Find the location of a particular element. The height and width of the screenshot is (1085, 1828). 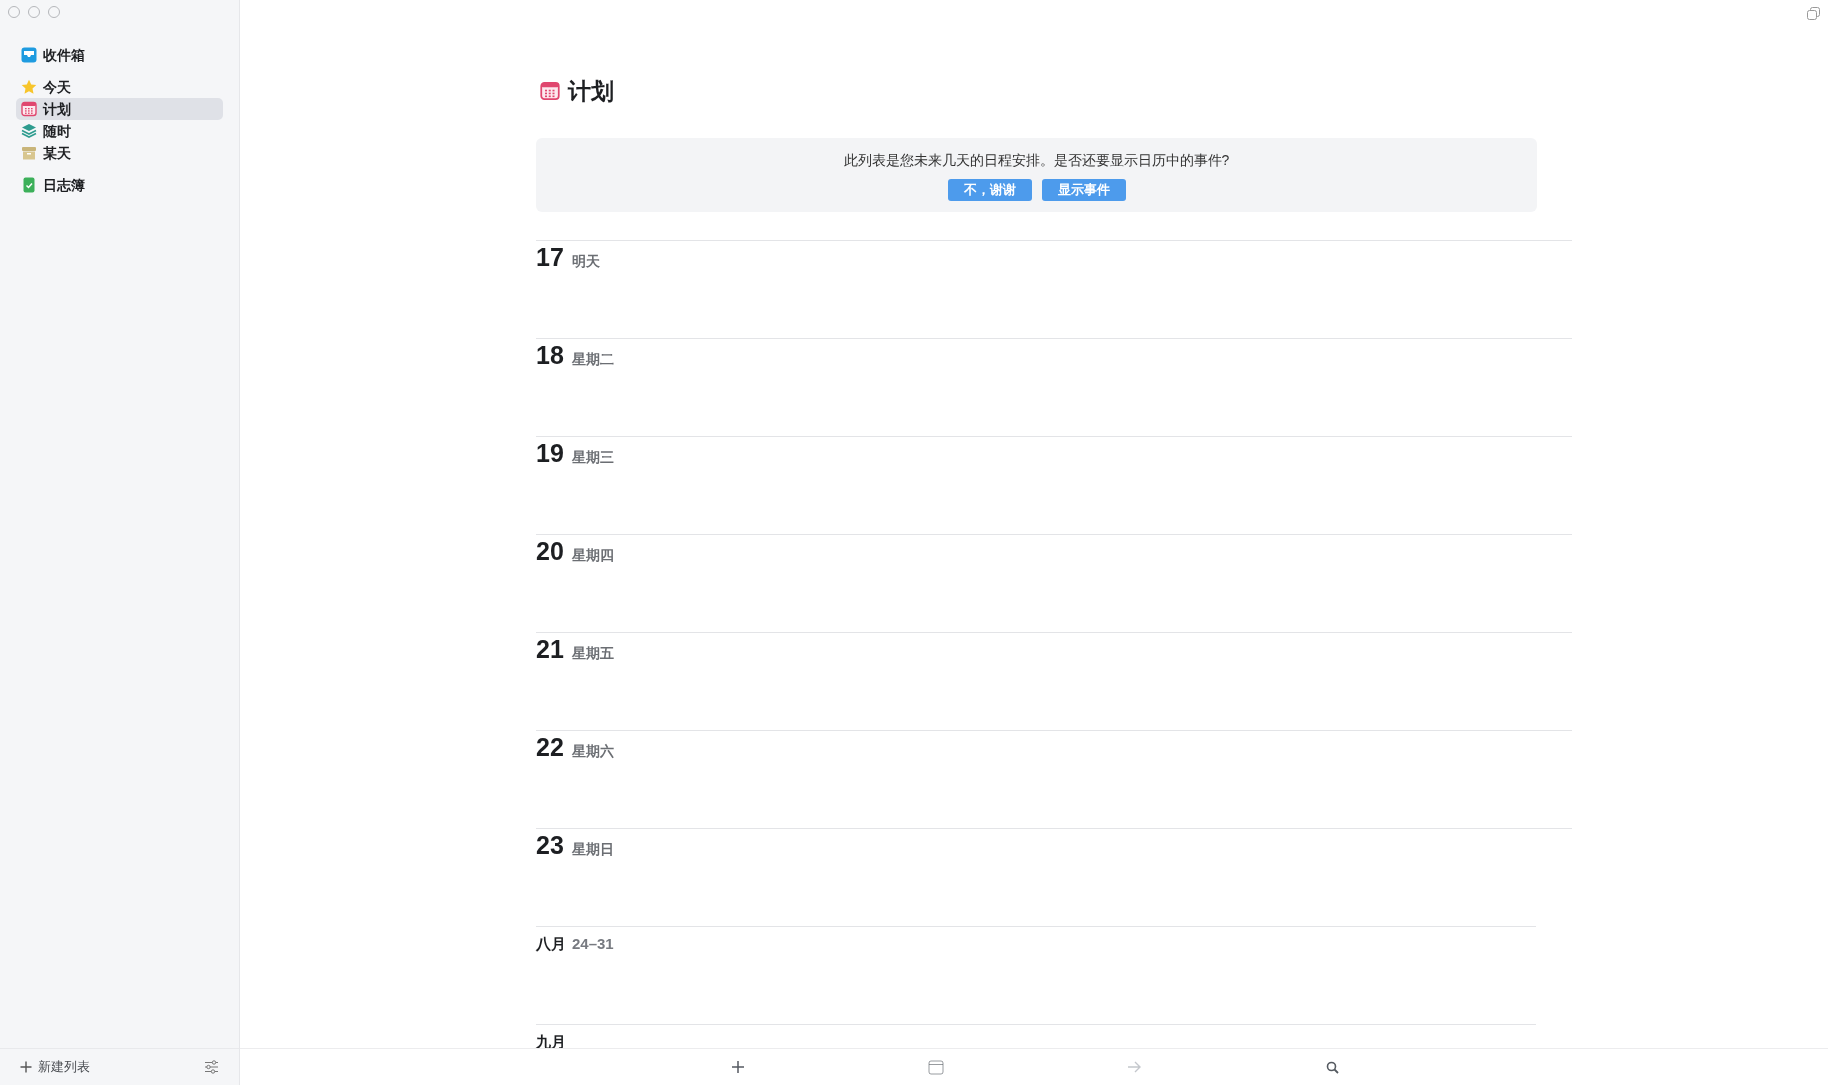

banner-message: 此列表是您未来几天的日程安排。是否还要显示日历中的事件? is located at coordinates (1036, 160).